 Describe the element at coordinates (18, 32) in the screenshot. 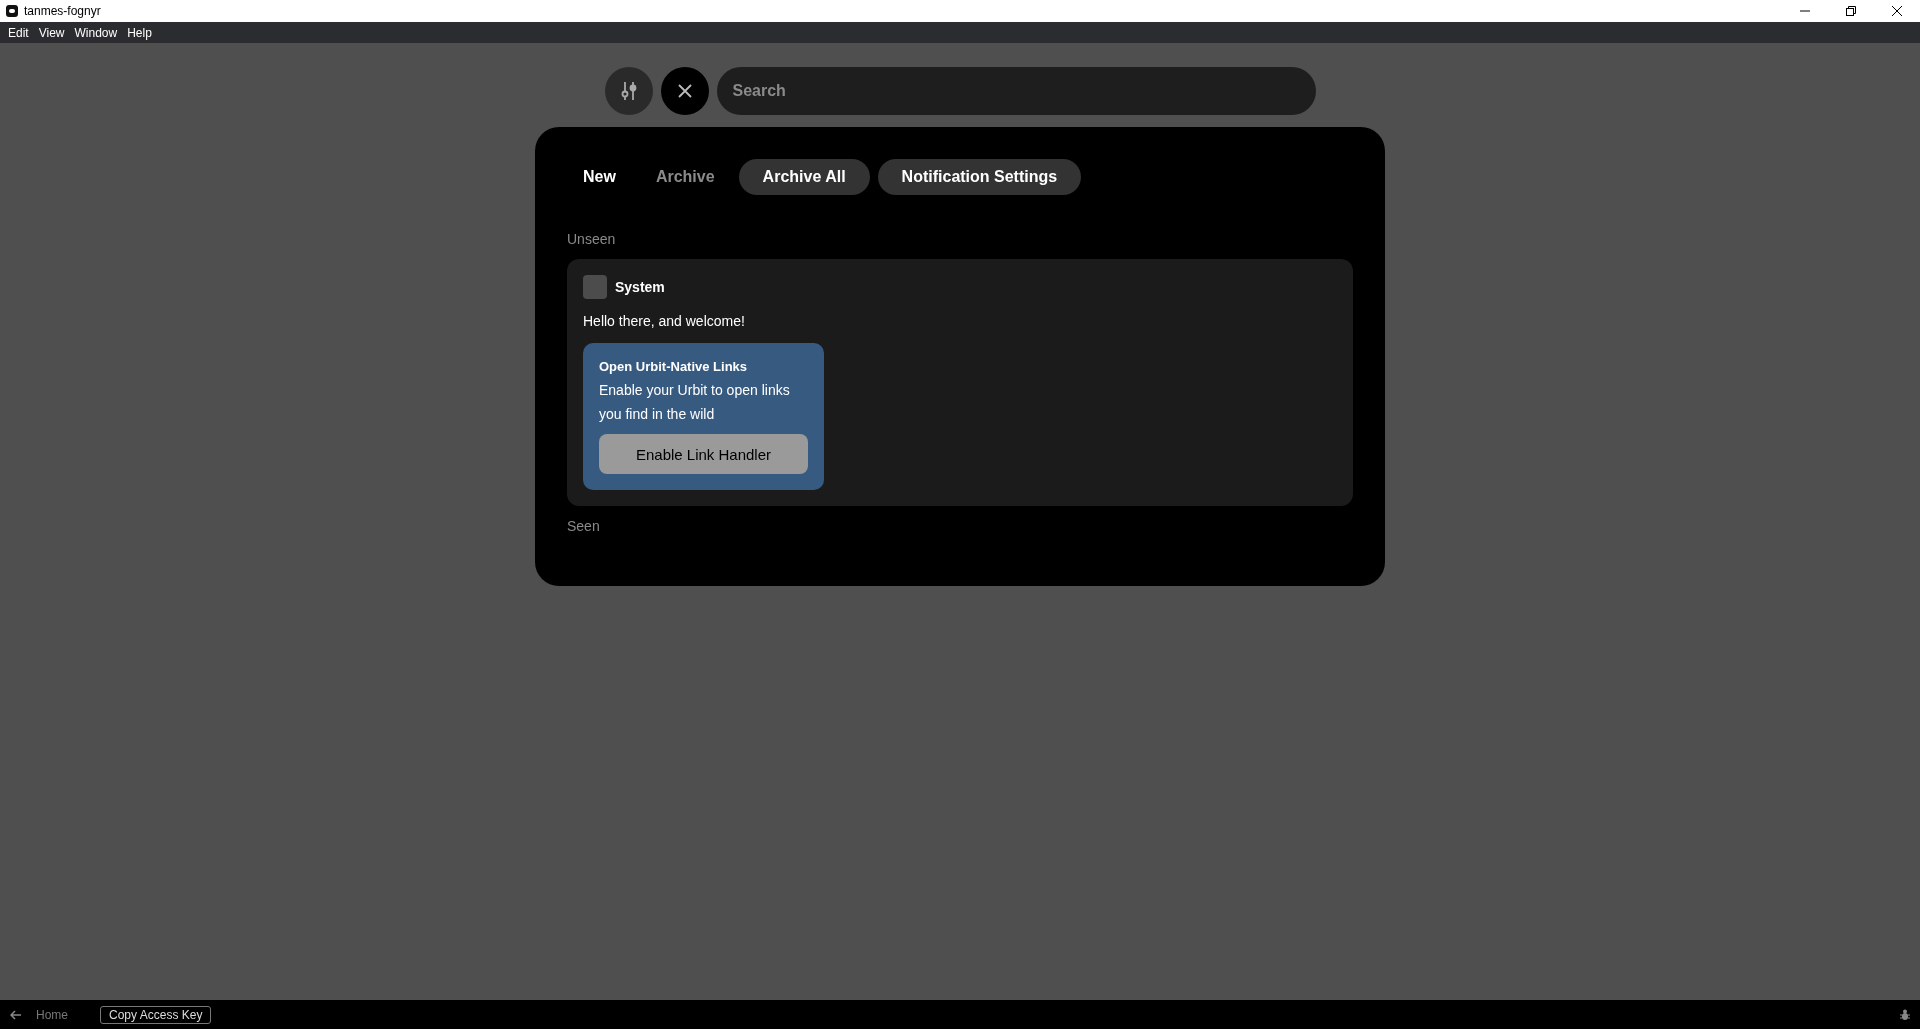

I see `menu-item: Edit` at that location.